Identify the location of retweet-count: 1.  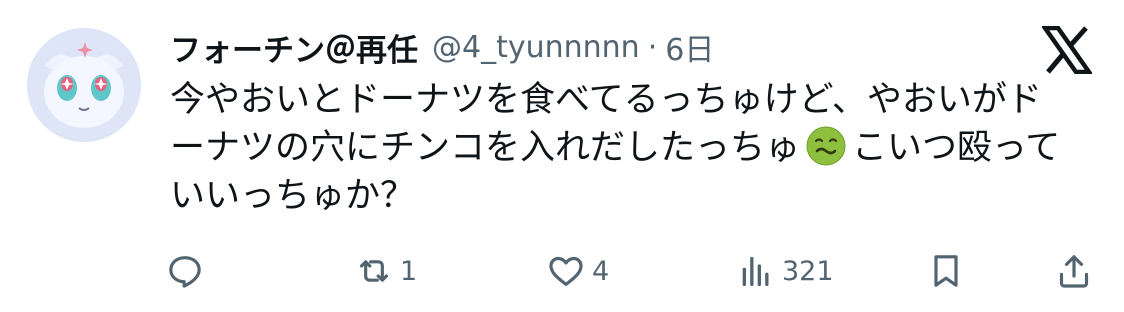
(409, 271).